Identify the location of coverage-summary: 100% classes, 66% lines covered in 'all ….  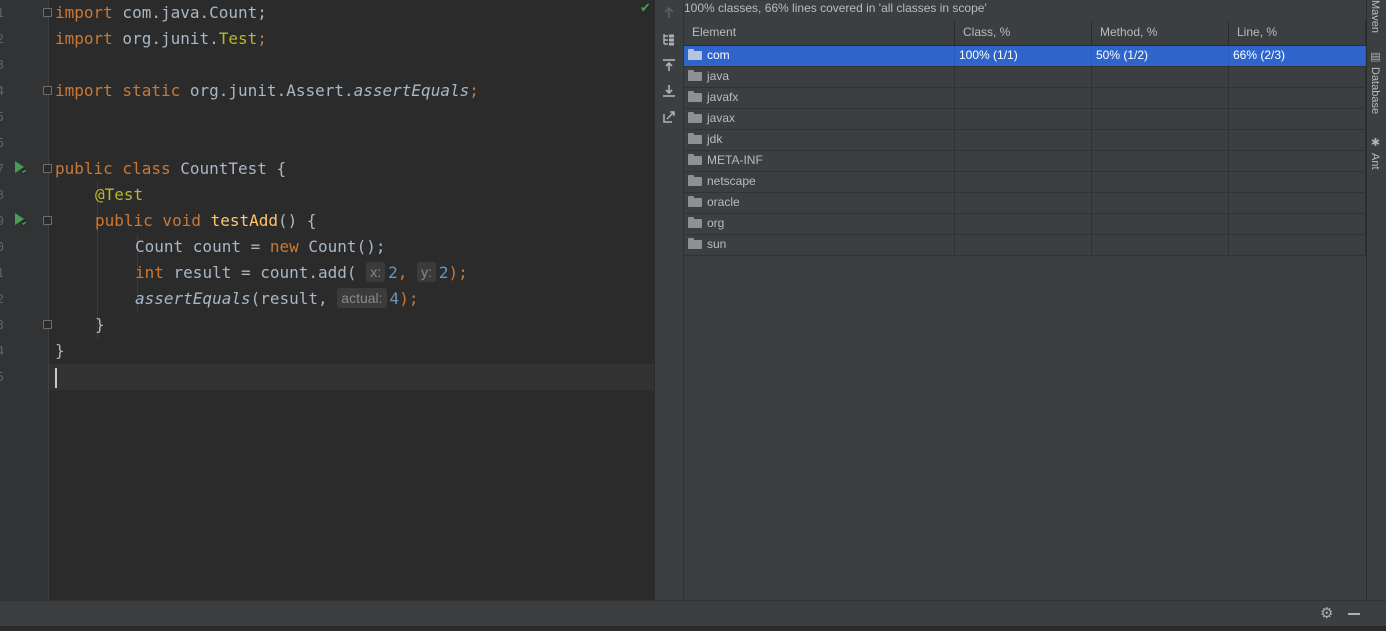
(835, 8).